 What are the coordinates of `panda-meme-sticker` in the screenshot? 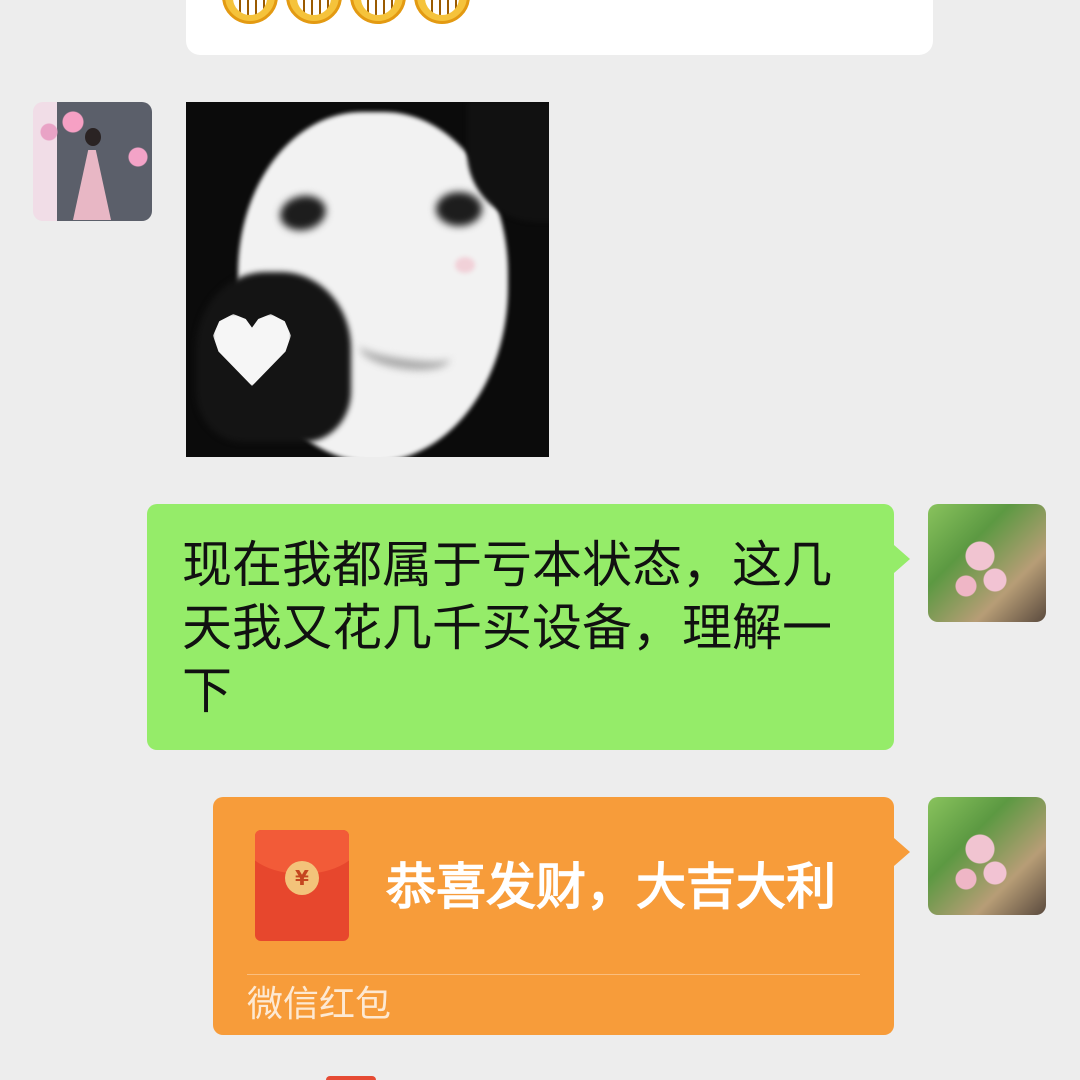 It's located at (367, 279).